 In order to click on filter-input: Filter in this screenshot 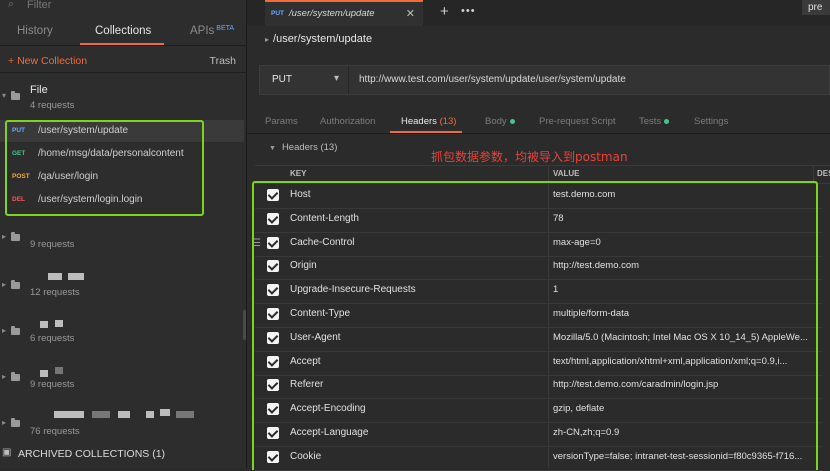, I will do `click(39, 5)`.